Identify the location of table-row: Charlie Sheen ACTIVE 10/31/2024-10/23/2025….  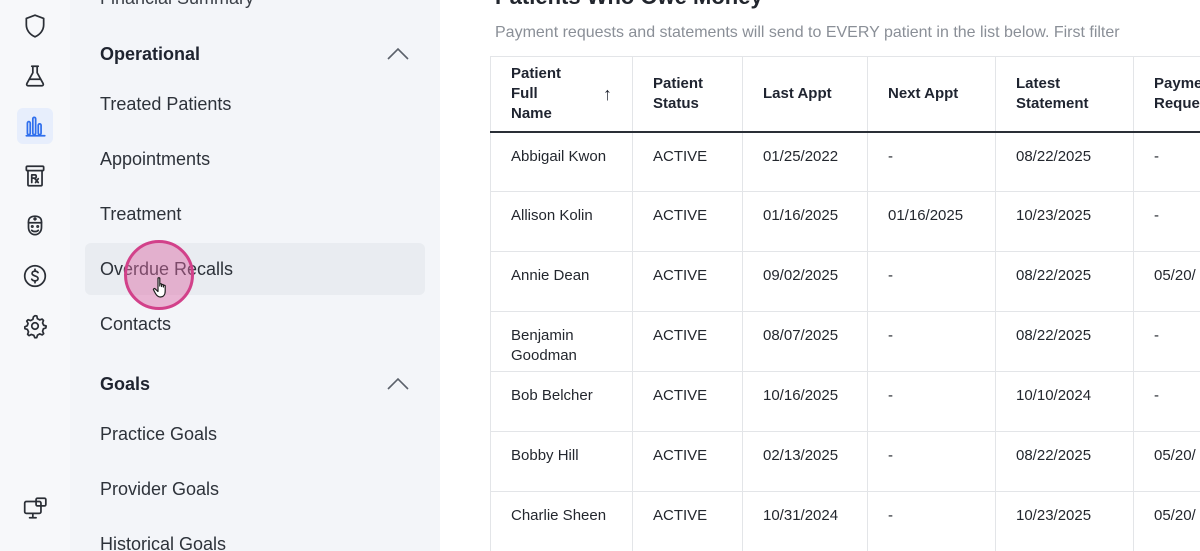
(845, 521).